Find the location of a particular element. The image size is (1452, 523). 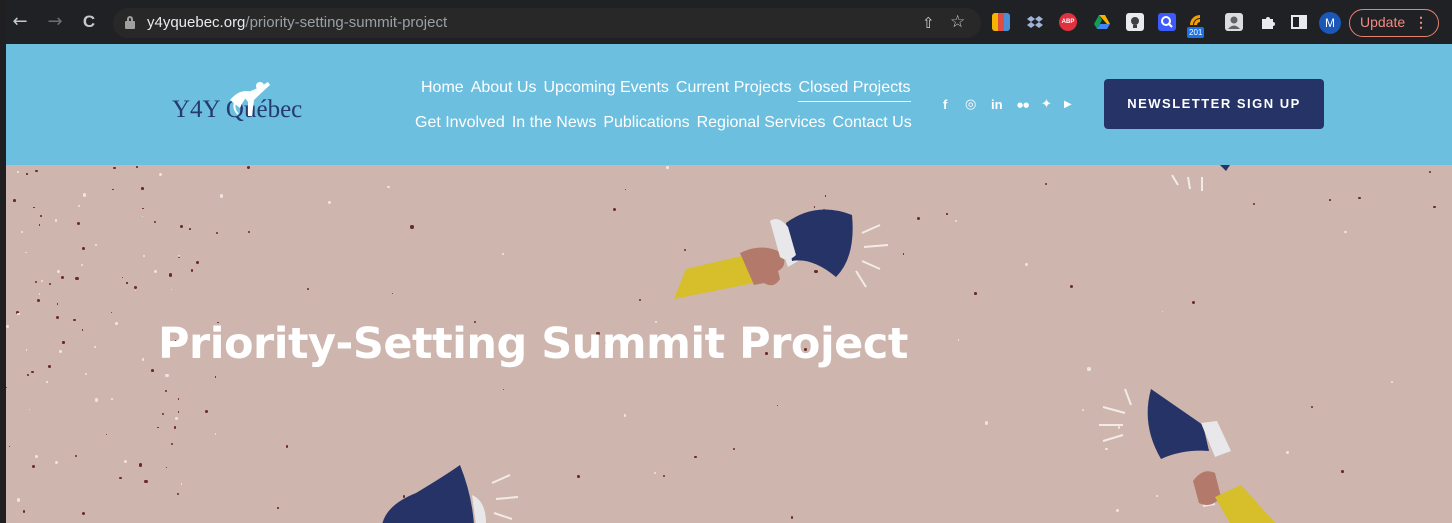

profile-avatar: M is located at coordinates (1330, 23).